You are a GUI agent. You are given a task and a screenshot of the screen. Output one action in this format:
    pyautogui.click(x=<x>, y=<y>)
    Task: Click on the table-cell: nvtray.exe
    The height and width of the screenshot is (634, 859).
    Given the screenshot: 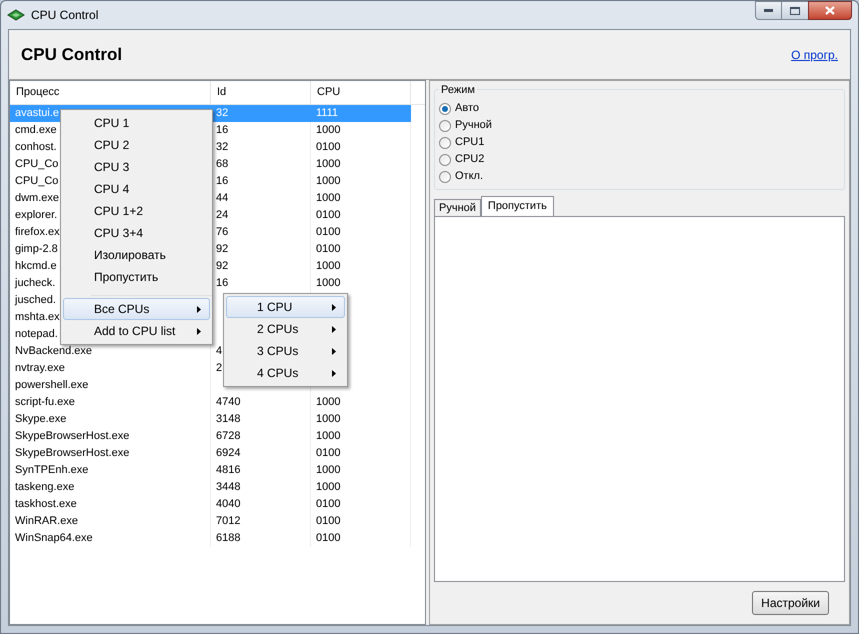 What is the action you would take?
    pyautogui.click(x=40, y=368)
    